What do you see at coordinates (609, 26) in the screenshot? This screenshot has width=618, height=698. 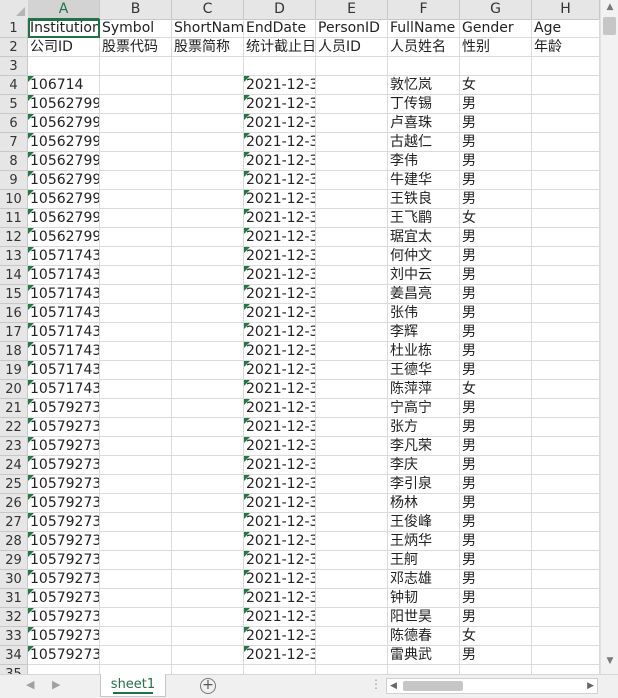 I see `vertical-scroll-thumb` at bounding box center [609, 26].